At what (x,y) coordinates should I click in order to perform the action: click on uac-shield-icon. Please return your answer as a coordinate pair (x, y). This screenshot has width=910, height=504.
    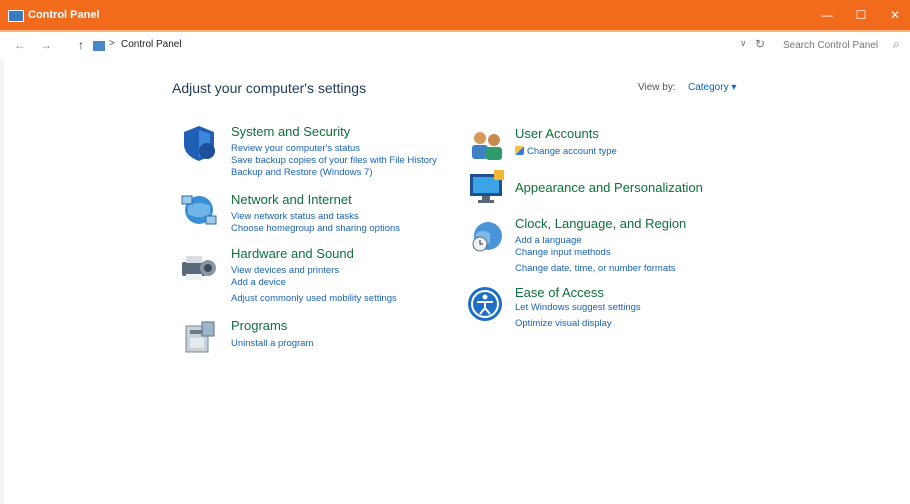
    Looking at the image, I should click on (519, 150).